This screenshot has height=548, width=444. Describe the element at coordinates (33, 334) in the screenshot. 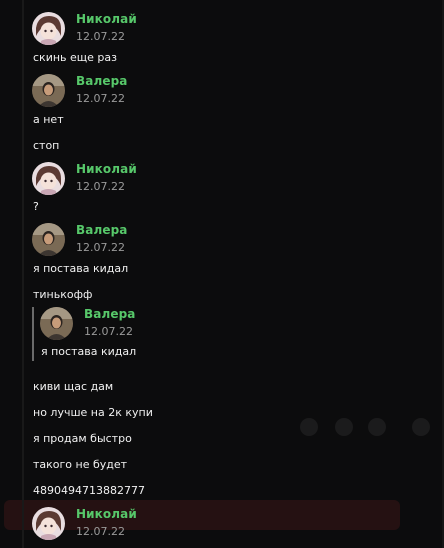

I see `quote-bar` at that location.